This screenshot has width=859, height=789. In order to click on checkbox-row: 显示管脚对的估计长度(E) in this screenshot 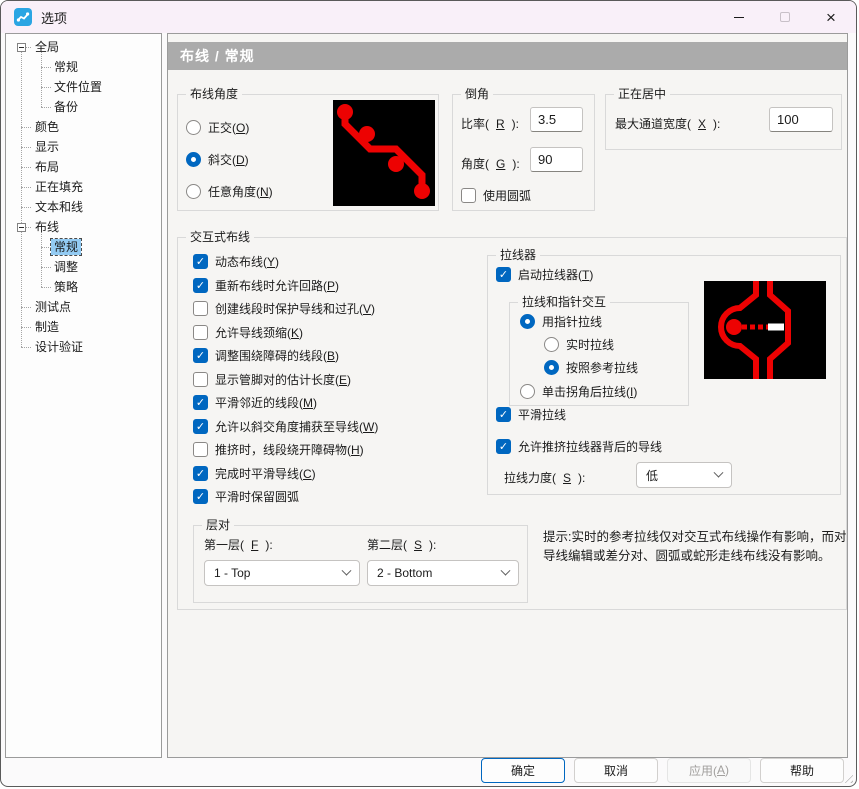, I will do `click(285, 380)`.